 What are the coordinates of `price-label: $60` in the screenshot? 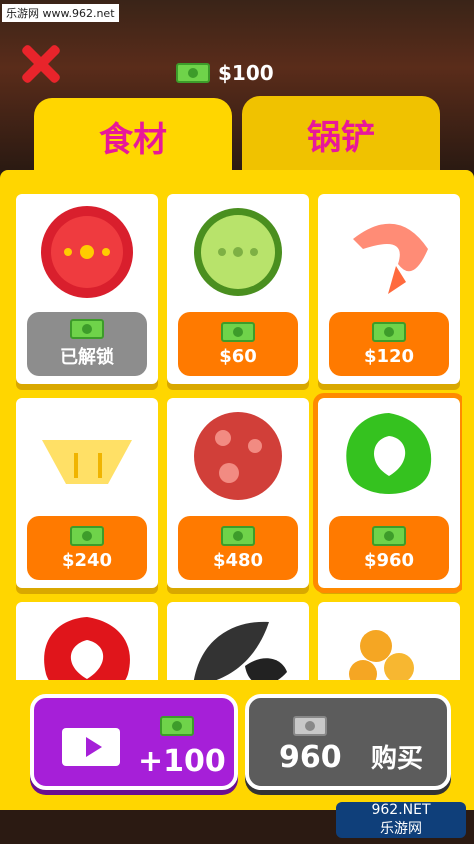 It's located at (238, 356).